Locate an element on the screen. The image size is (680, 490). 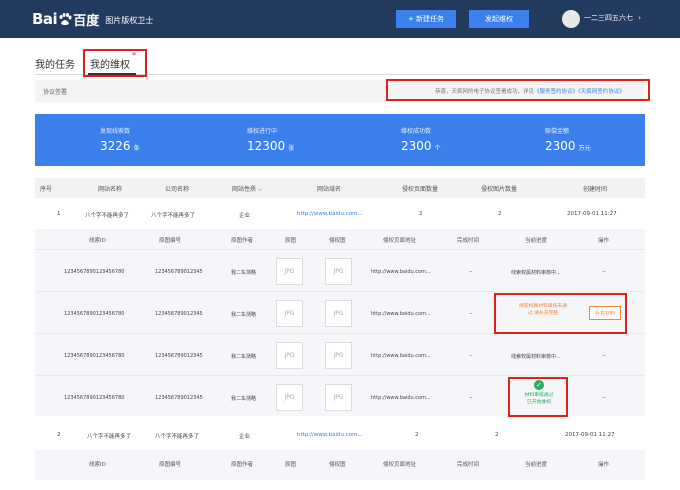
stat-value: 12300 张 is located at coordinates (271, 146).